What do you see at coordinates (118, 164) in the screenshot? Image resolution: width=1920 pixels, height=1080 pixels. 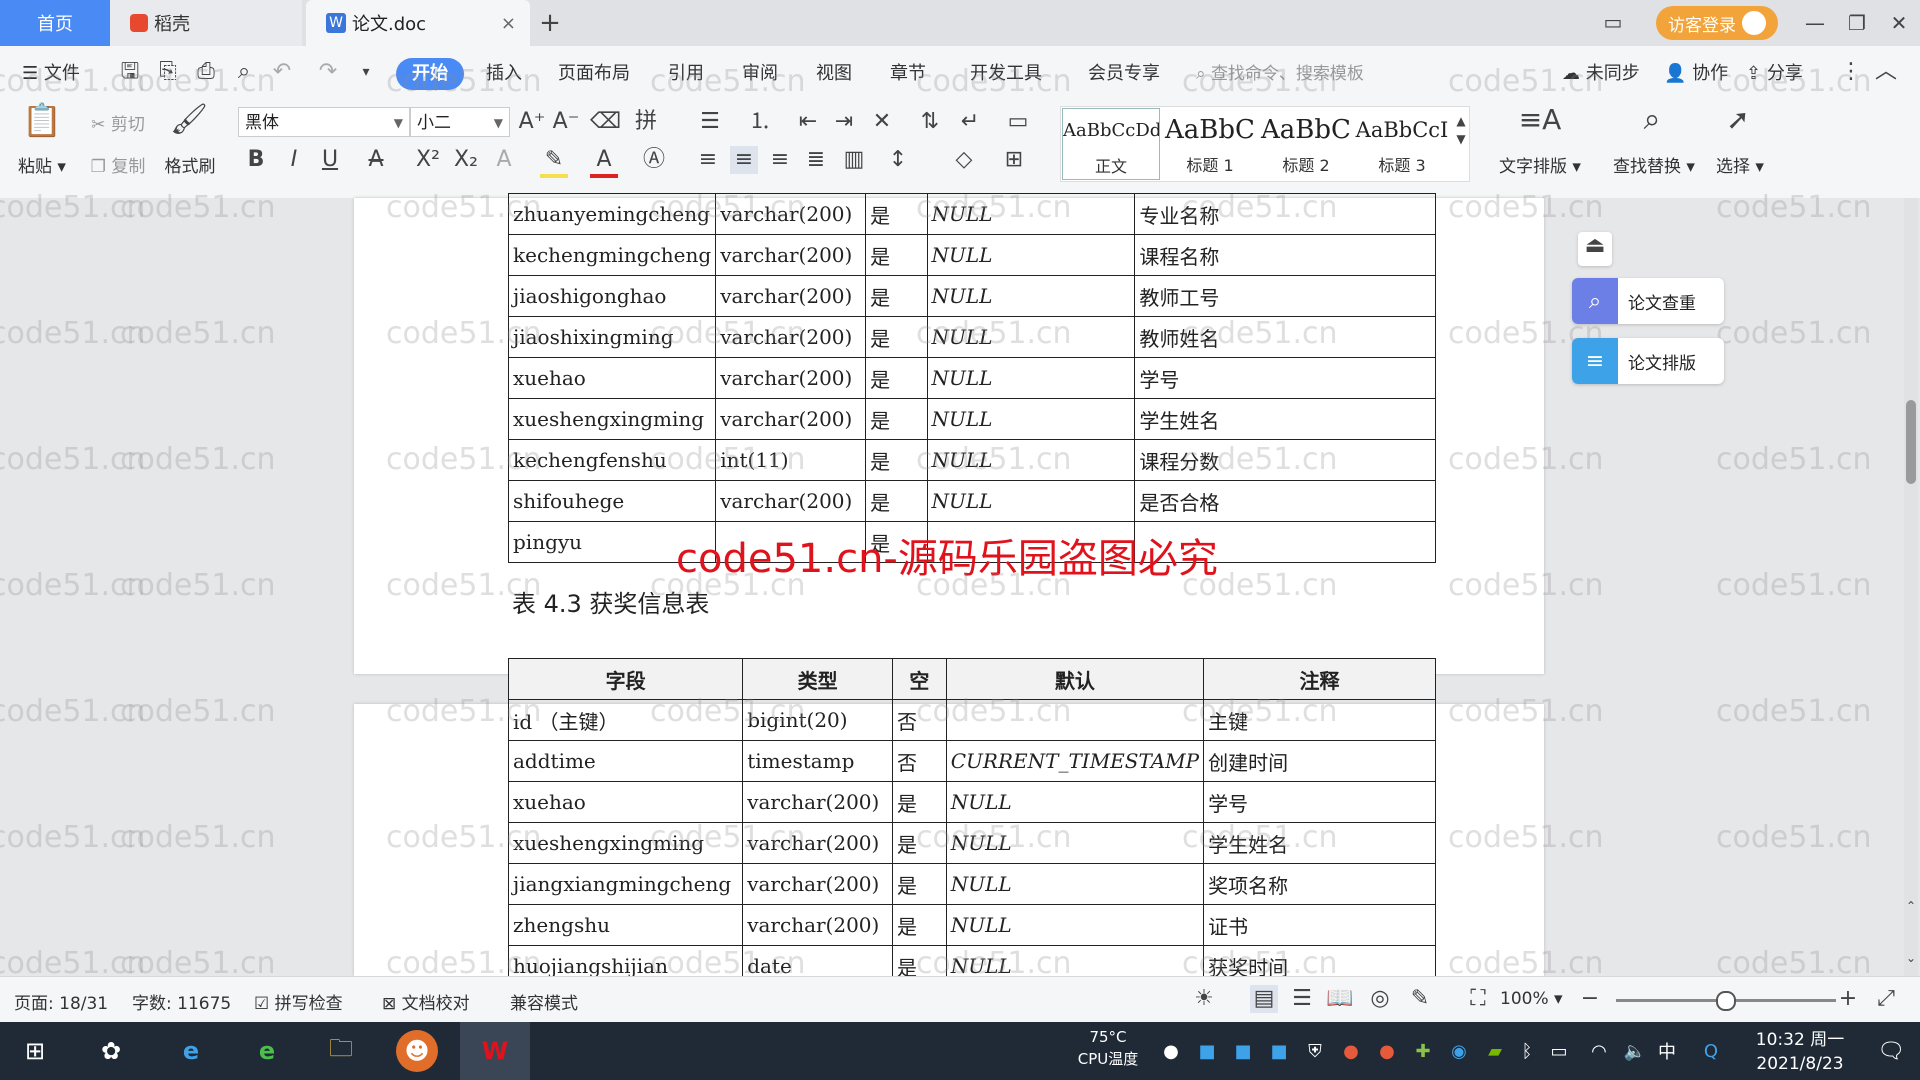 I see `copy-button: ❐ 复制` at bounding box center [118, 164].